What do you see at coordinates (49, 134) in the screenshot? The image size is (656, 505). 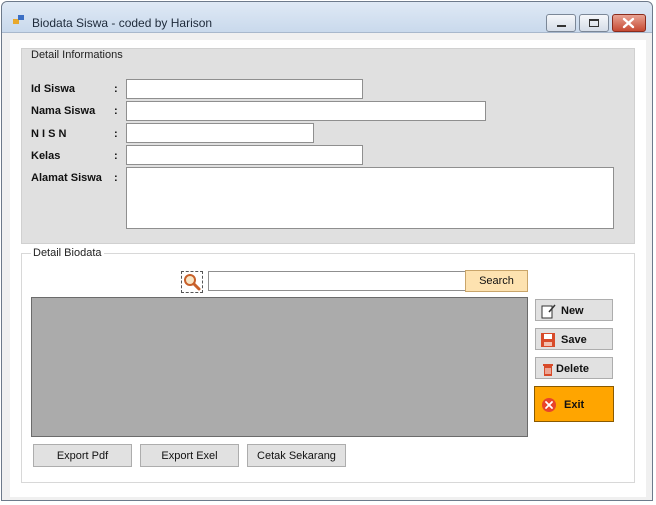 I see `nisn-label: N I S N` at bounding box center [49, 134].